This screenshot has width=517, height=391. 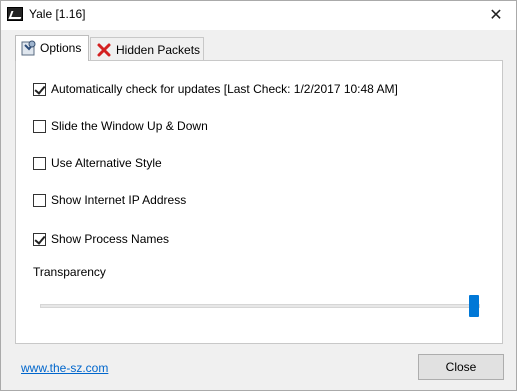 What do you see at coordinates (69, 272) in the screenshot?
I see `transparency-label: Transparency` at bounding box center [69, 272].